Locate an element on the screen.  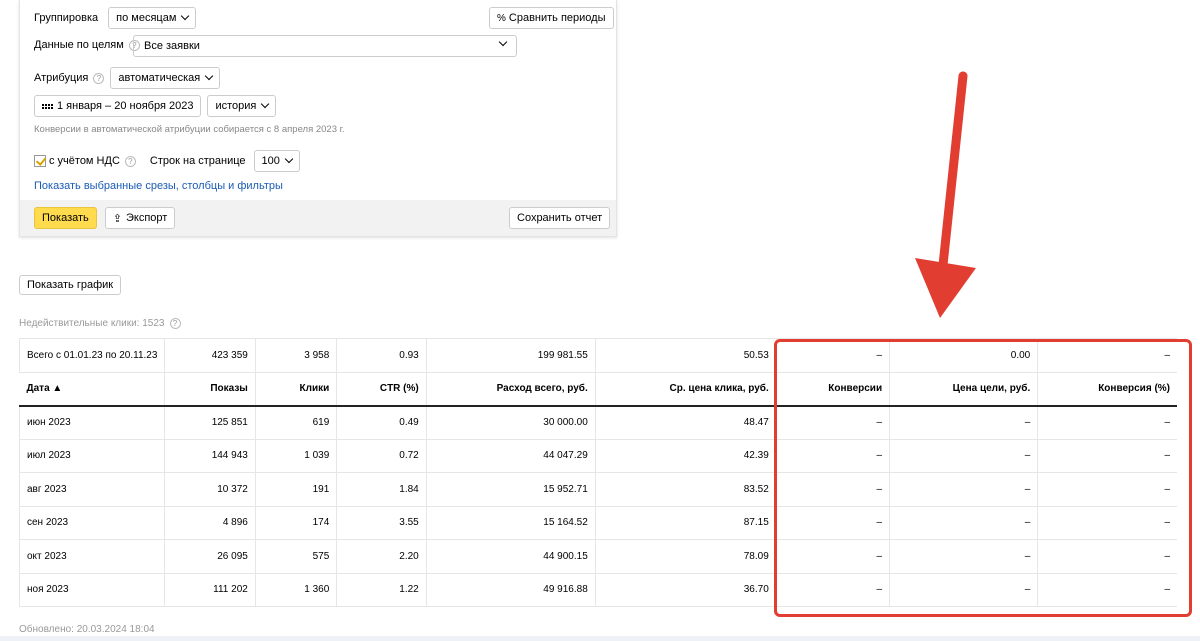
table-cell: 0.49 is located at coordinates (381, 422).